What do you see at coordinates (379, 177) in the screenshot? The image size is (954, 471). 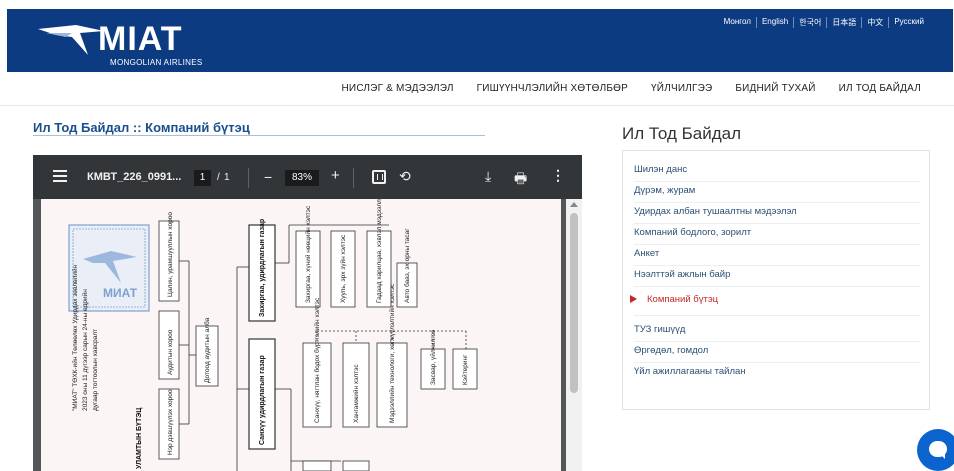 I see `fit-page-icon` at bounding box center [379, 177].